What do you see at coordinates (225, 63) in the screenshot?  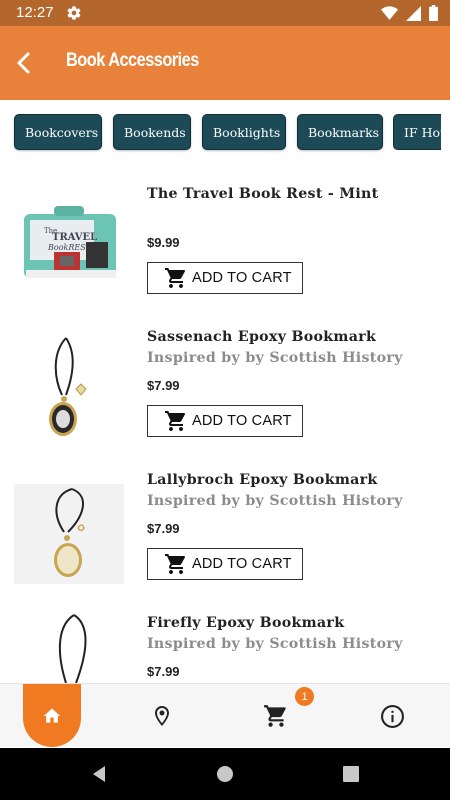 I see `app-bar: Book Accessories` at bounding box center [225, 63].